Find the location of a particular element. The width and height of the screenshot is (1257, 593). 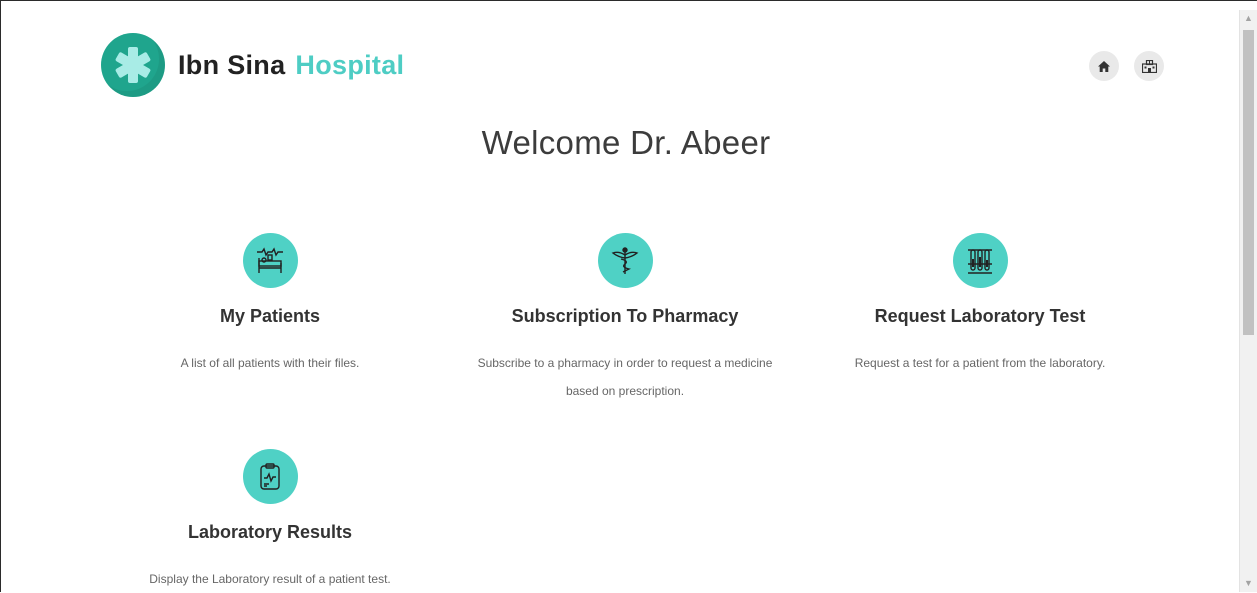

test-tubes-icon is located at coordinates (980, 260).